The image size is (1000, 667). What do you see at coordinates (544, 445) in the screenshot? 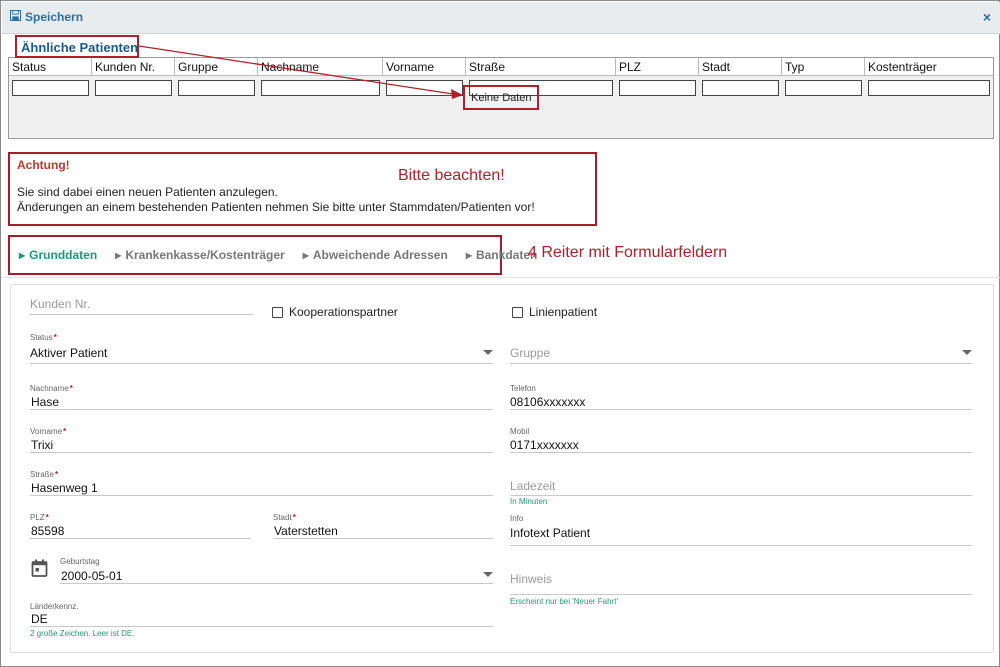
I see `mobil-value: 0171xxxxxxx` at bounding box center [544, 445].